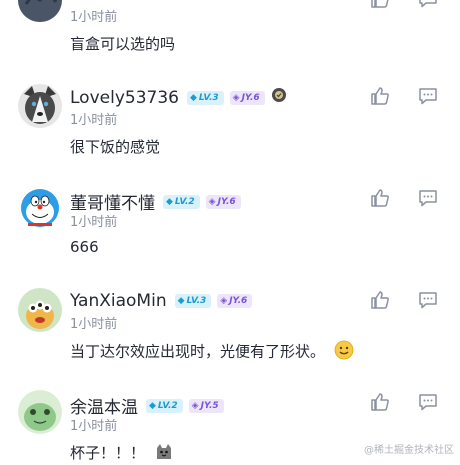  I want to click on comment-text: 盲盒可以选的吗, so click(123, 44).